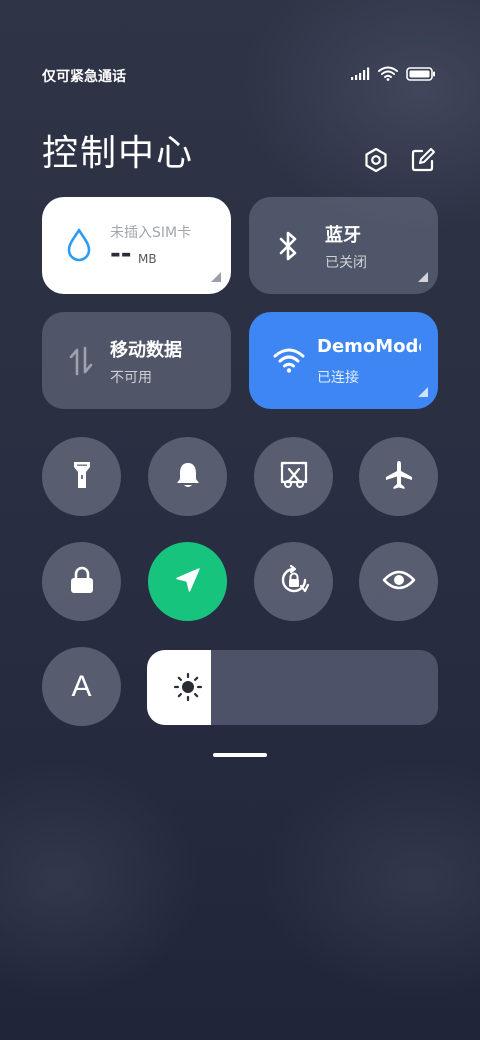 Image resolution: width=480 pixels, height=1040 pixels. I want to click on flashlight-toggle, so click(81, 476).